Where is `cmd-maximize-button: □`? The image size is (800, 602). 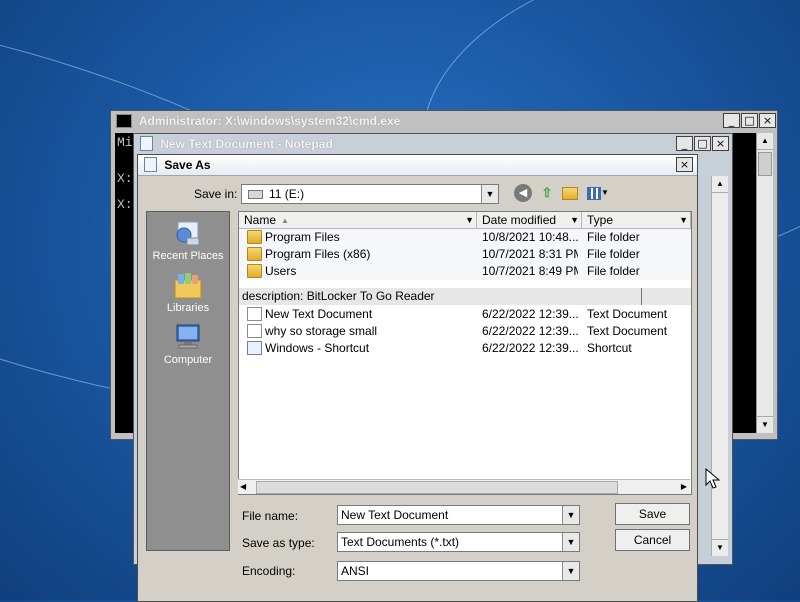 cmd-maximize-button: □ is located at coordinates (749, 120).